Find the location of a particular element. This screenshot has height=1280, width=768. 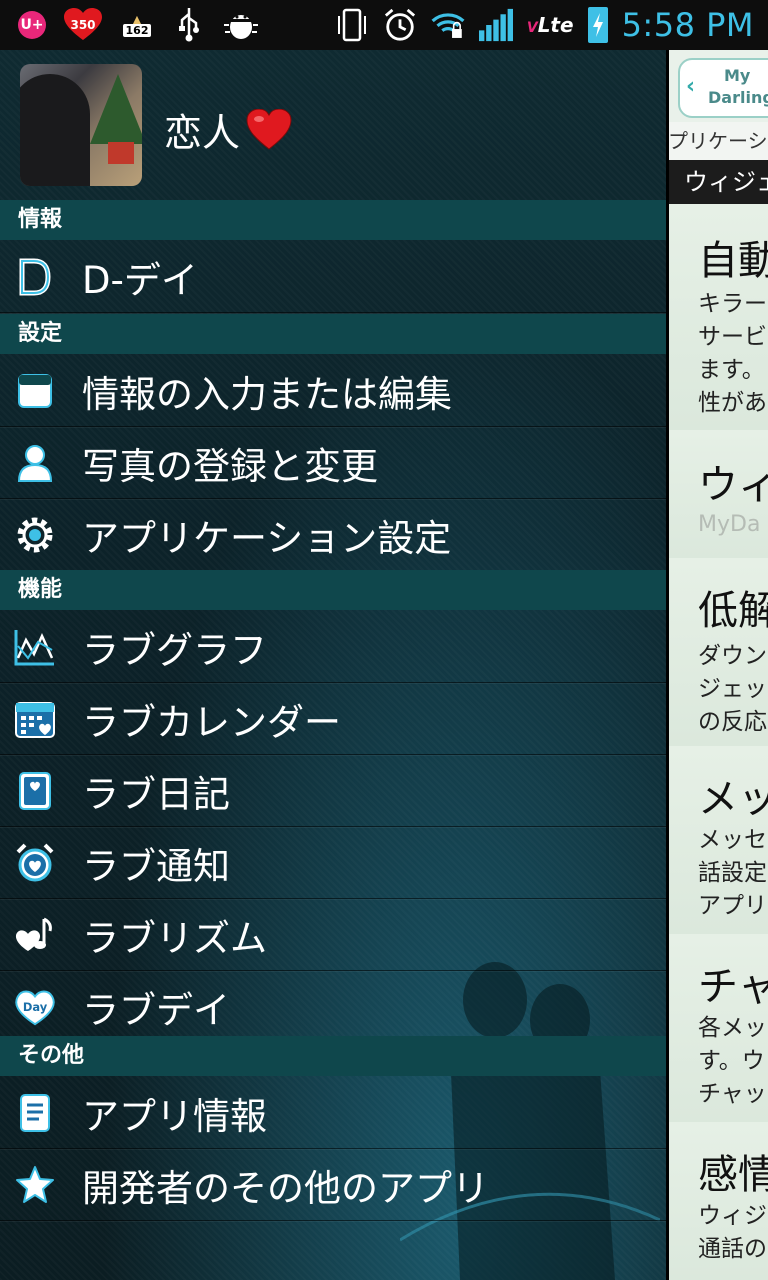

heart-badge-icon: 350 is located at coordinates (83, 25).